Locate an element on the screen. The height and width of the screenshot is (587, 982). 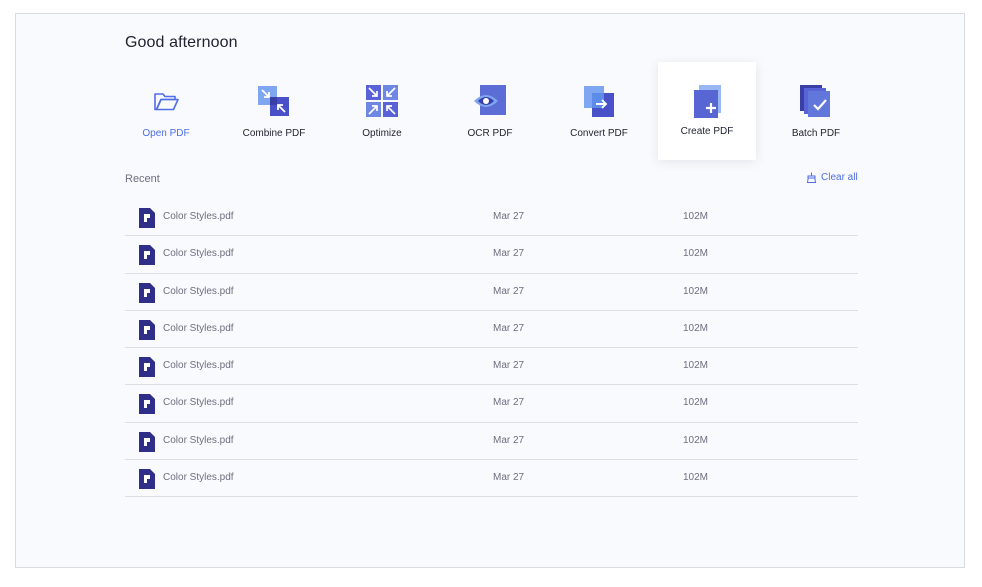
combine-pdf-label: Combine PDF is located at coordinates (274, 133).